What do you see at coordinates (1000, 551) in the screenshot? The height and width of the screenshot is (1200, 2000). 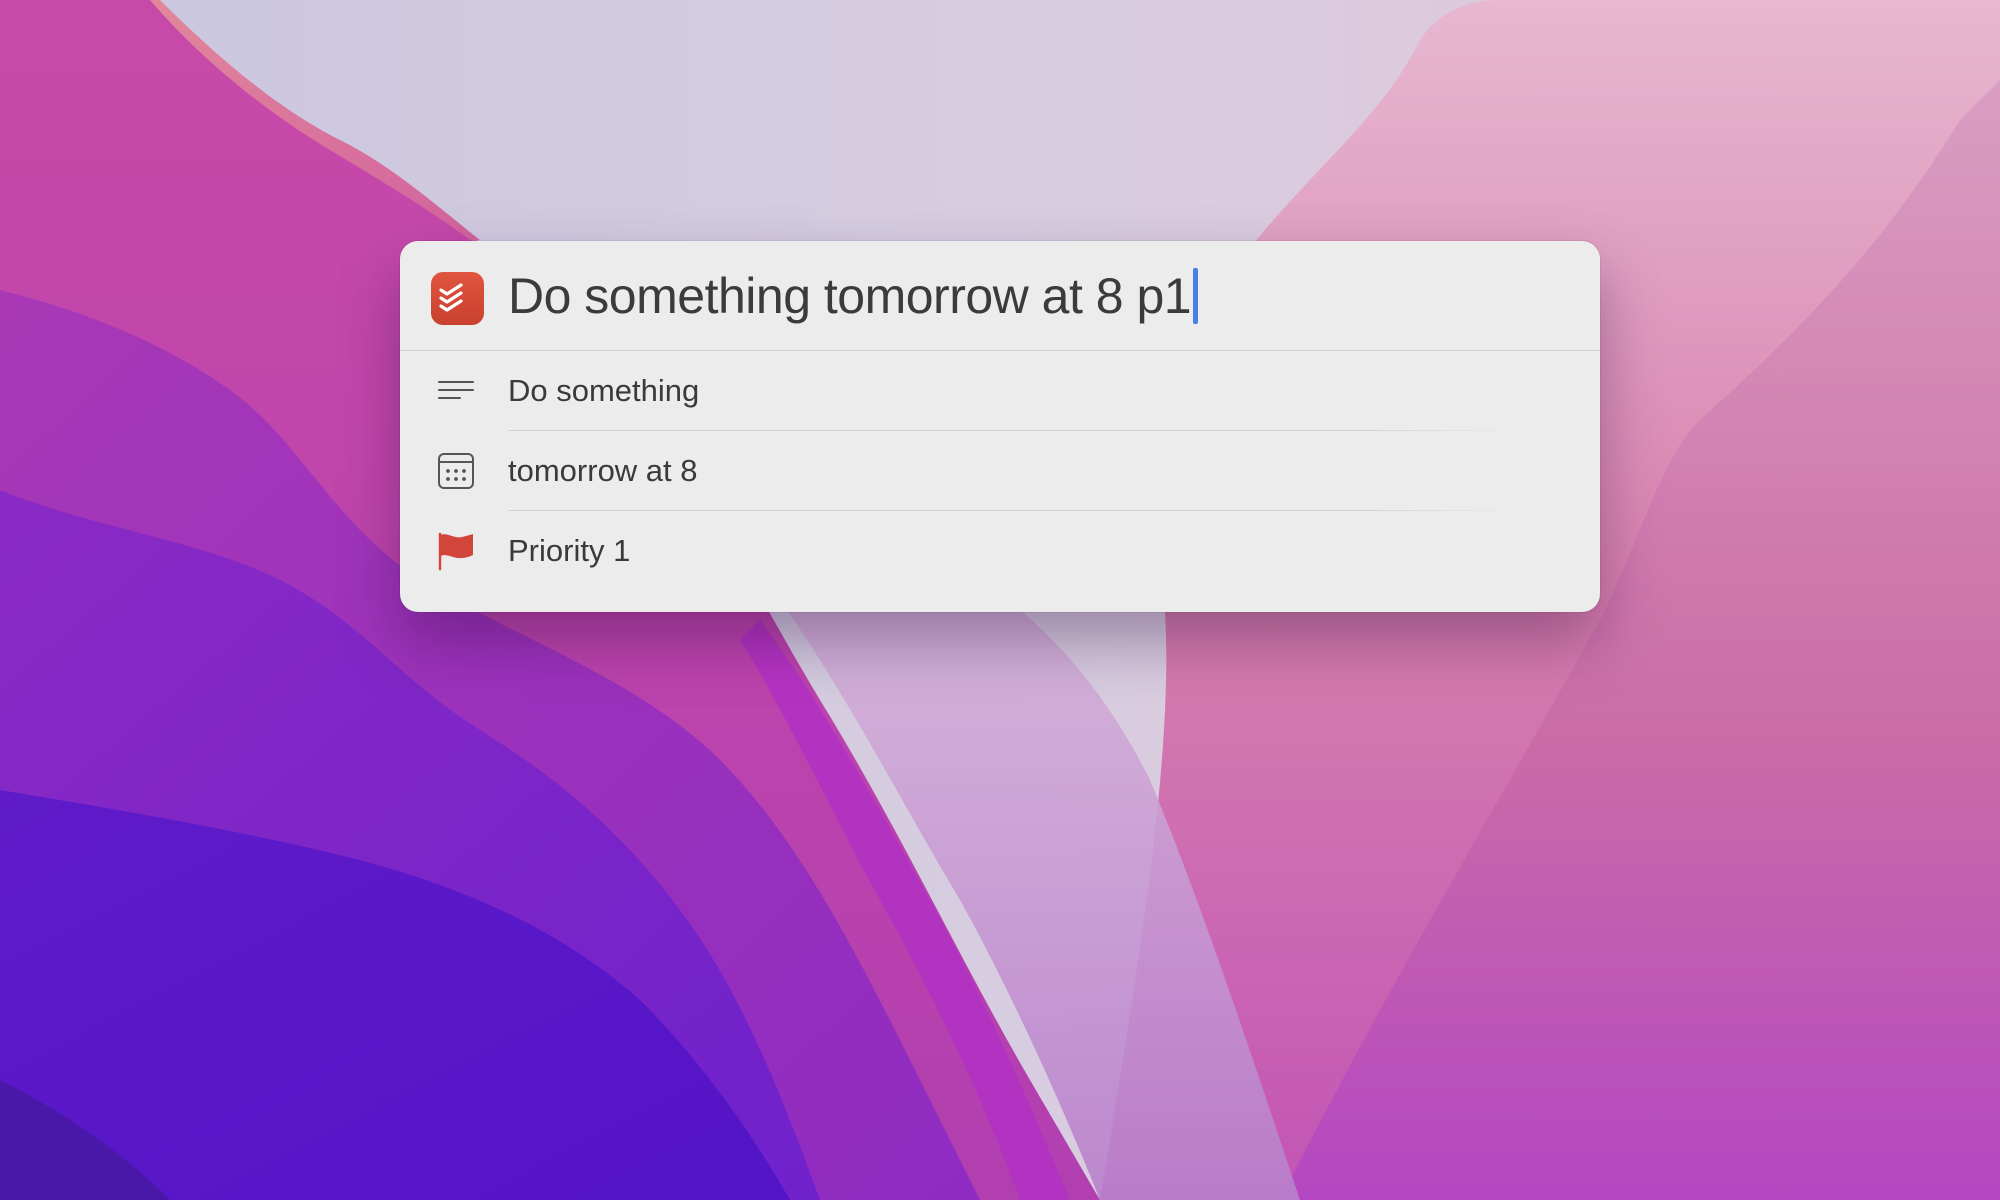 I see `parsed-item-priority: Priority 1` at bounding box center [1000, 551].